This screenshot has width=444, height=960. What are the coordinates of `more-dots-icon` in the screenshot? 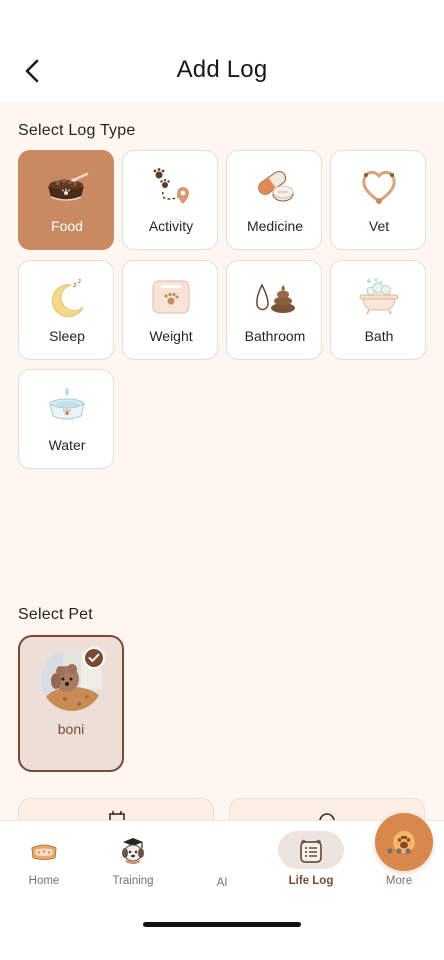 It's located at (399, 851).